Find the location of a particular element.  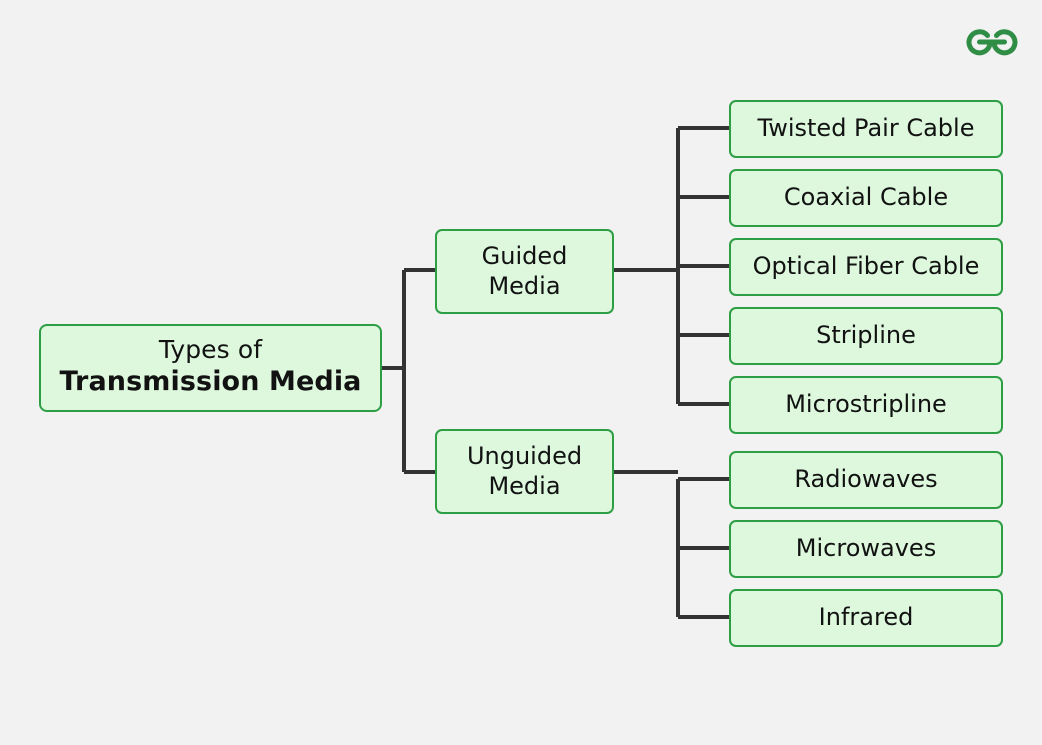

node-coaxial-cable: Coaxial Cable is located at coordinates (866, 198).